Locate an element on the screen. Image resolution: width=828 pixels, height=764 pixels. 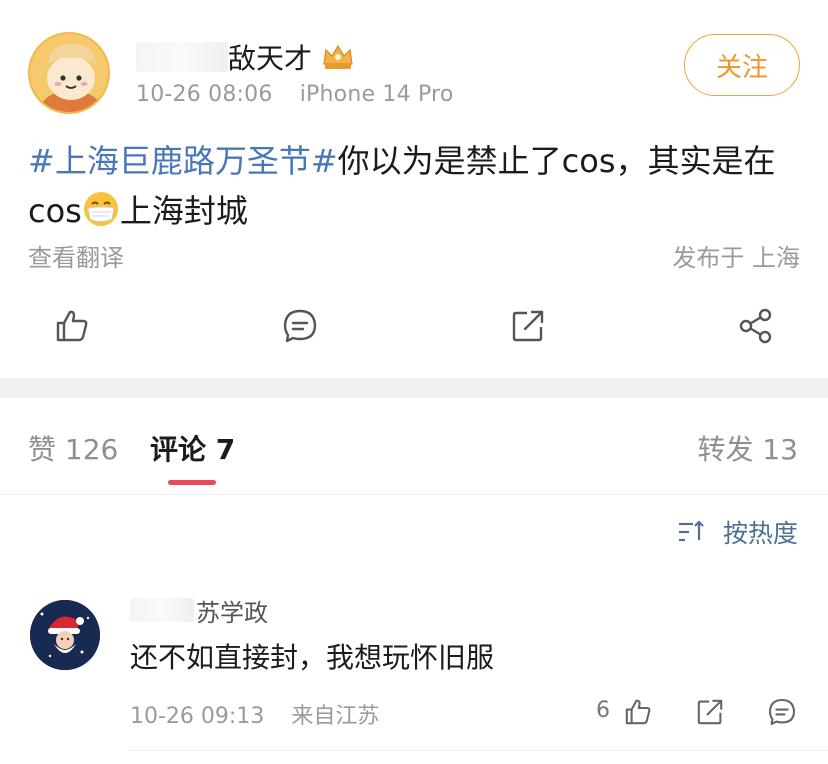
post-location: 发布于 上海 is located at coordinates (736, 258).